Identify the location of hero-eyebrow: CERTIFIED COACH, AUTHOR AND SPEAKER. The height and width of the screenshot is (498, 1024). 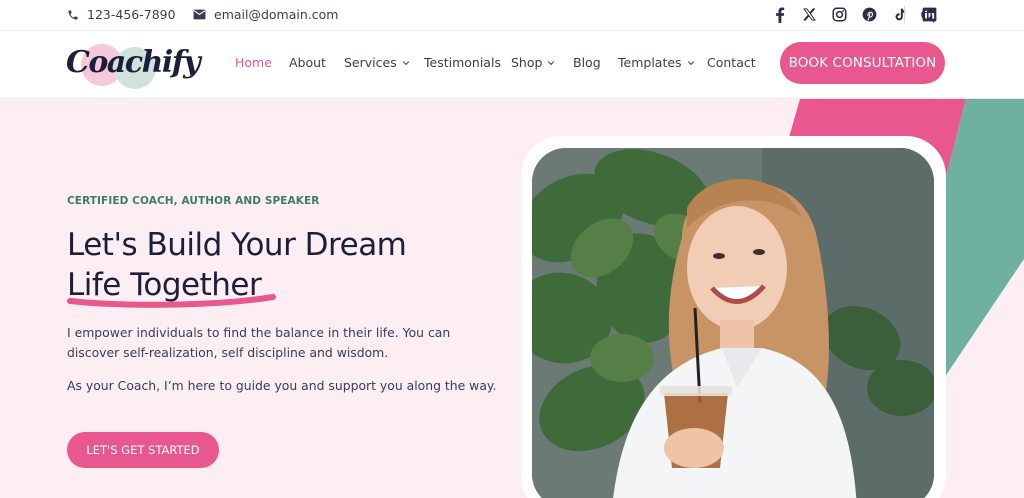
(193, 201).